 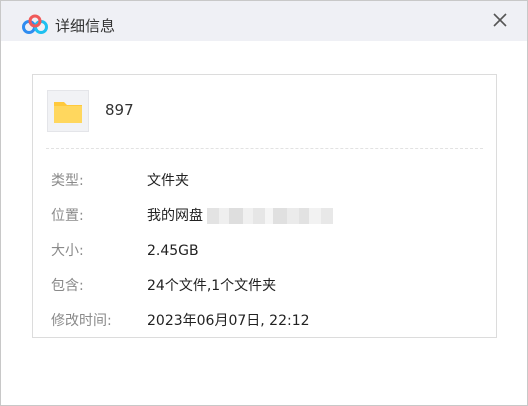 What do you see at coordinates (175, 216) in the screenshot?
I see `location-value: 我的网盘` at bounding box center [175, 216].